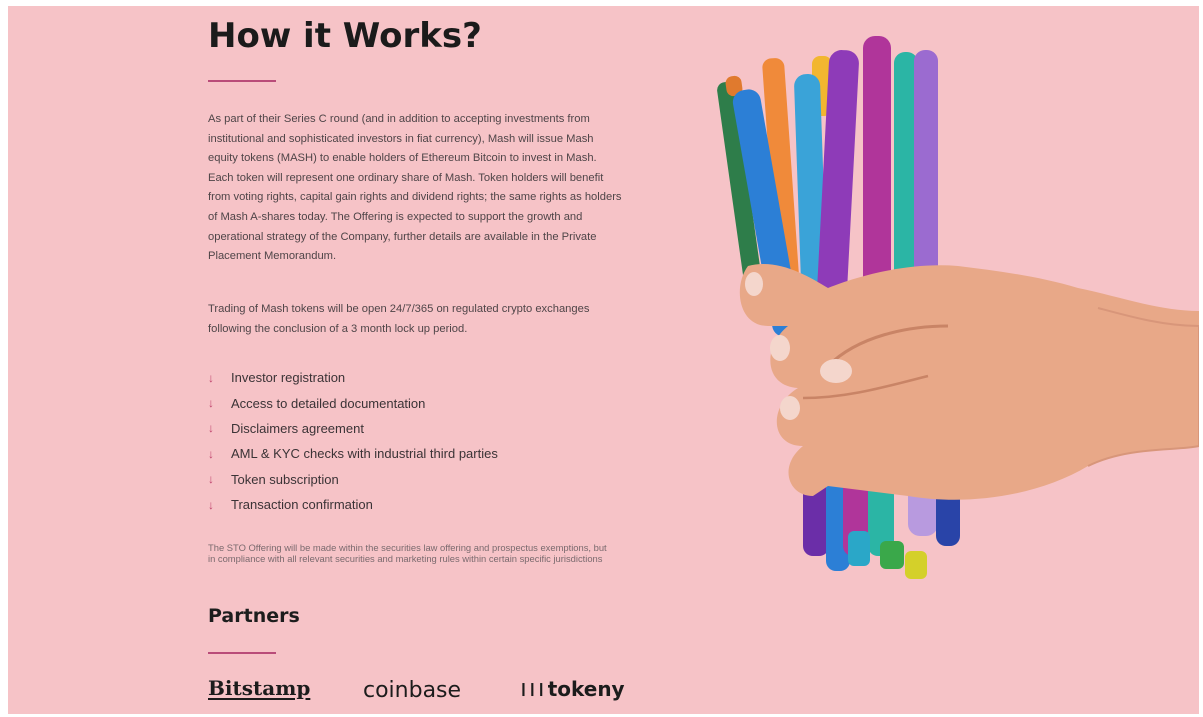  I want to click on step-item: ↓ Transaction confirmation, so click(353, 504).